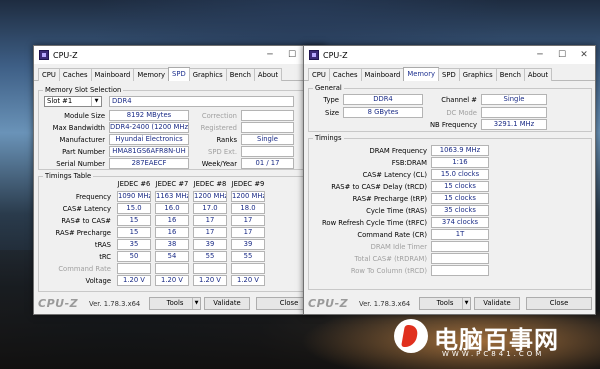  Describe the element at coordinates (460, 162) in the screenshot. I see `timing-row-value: 1:16` at that location.